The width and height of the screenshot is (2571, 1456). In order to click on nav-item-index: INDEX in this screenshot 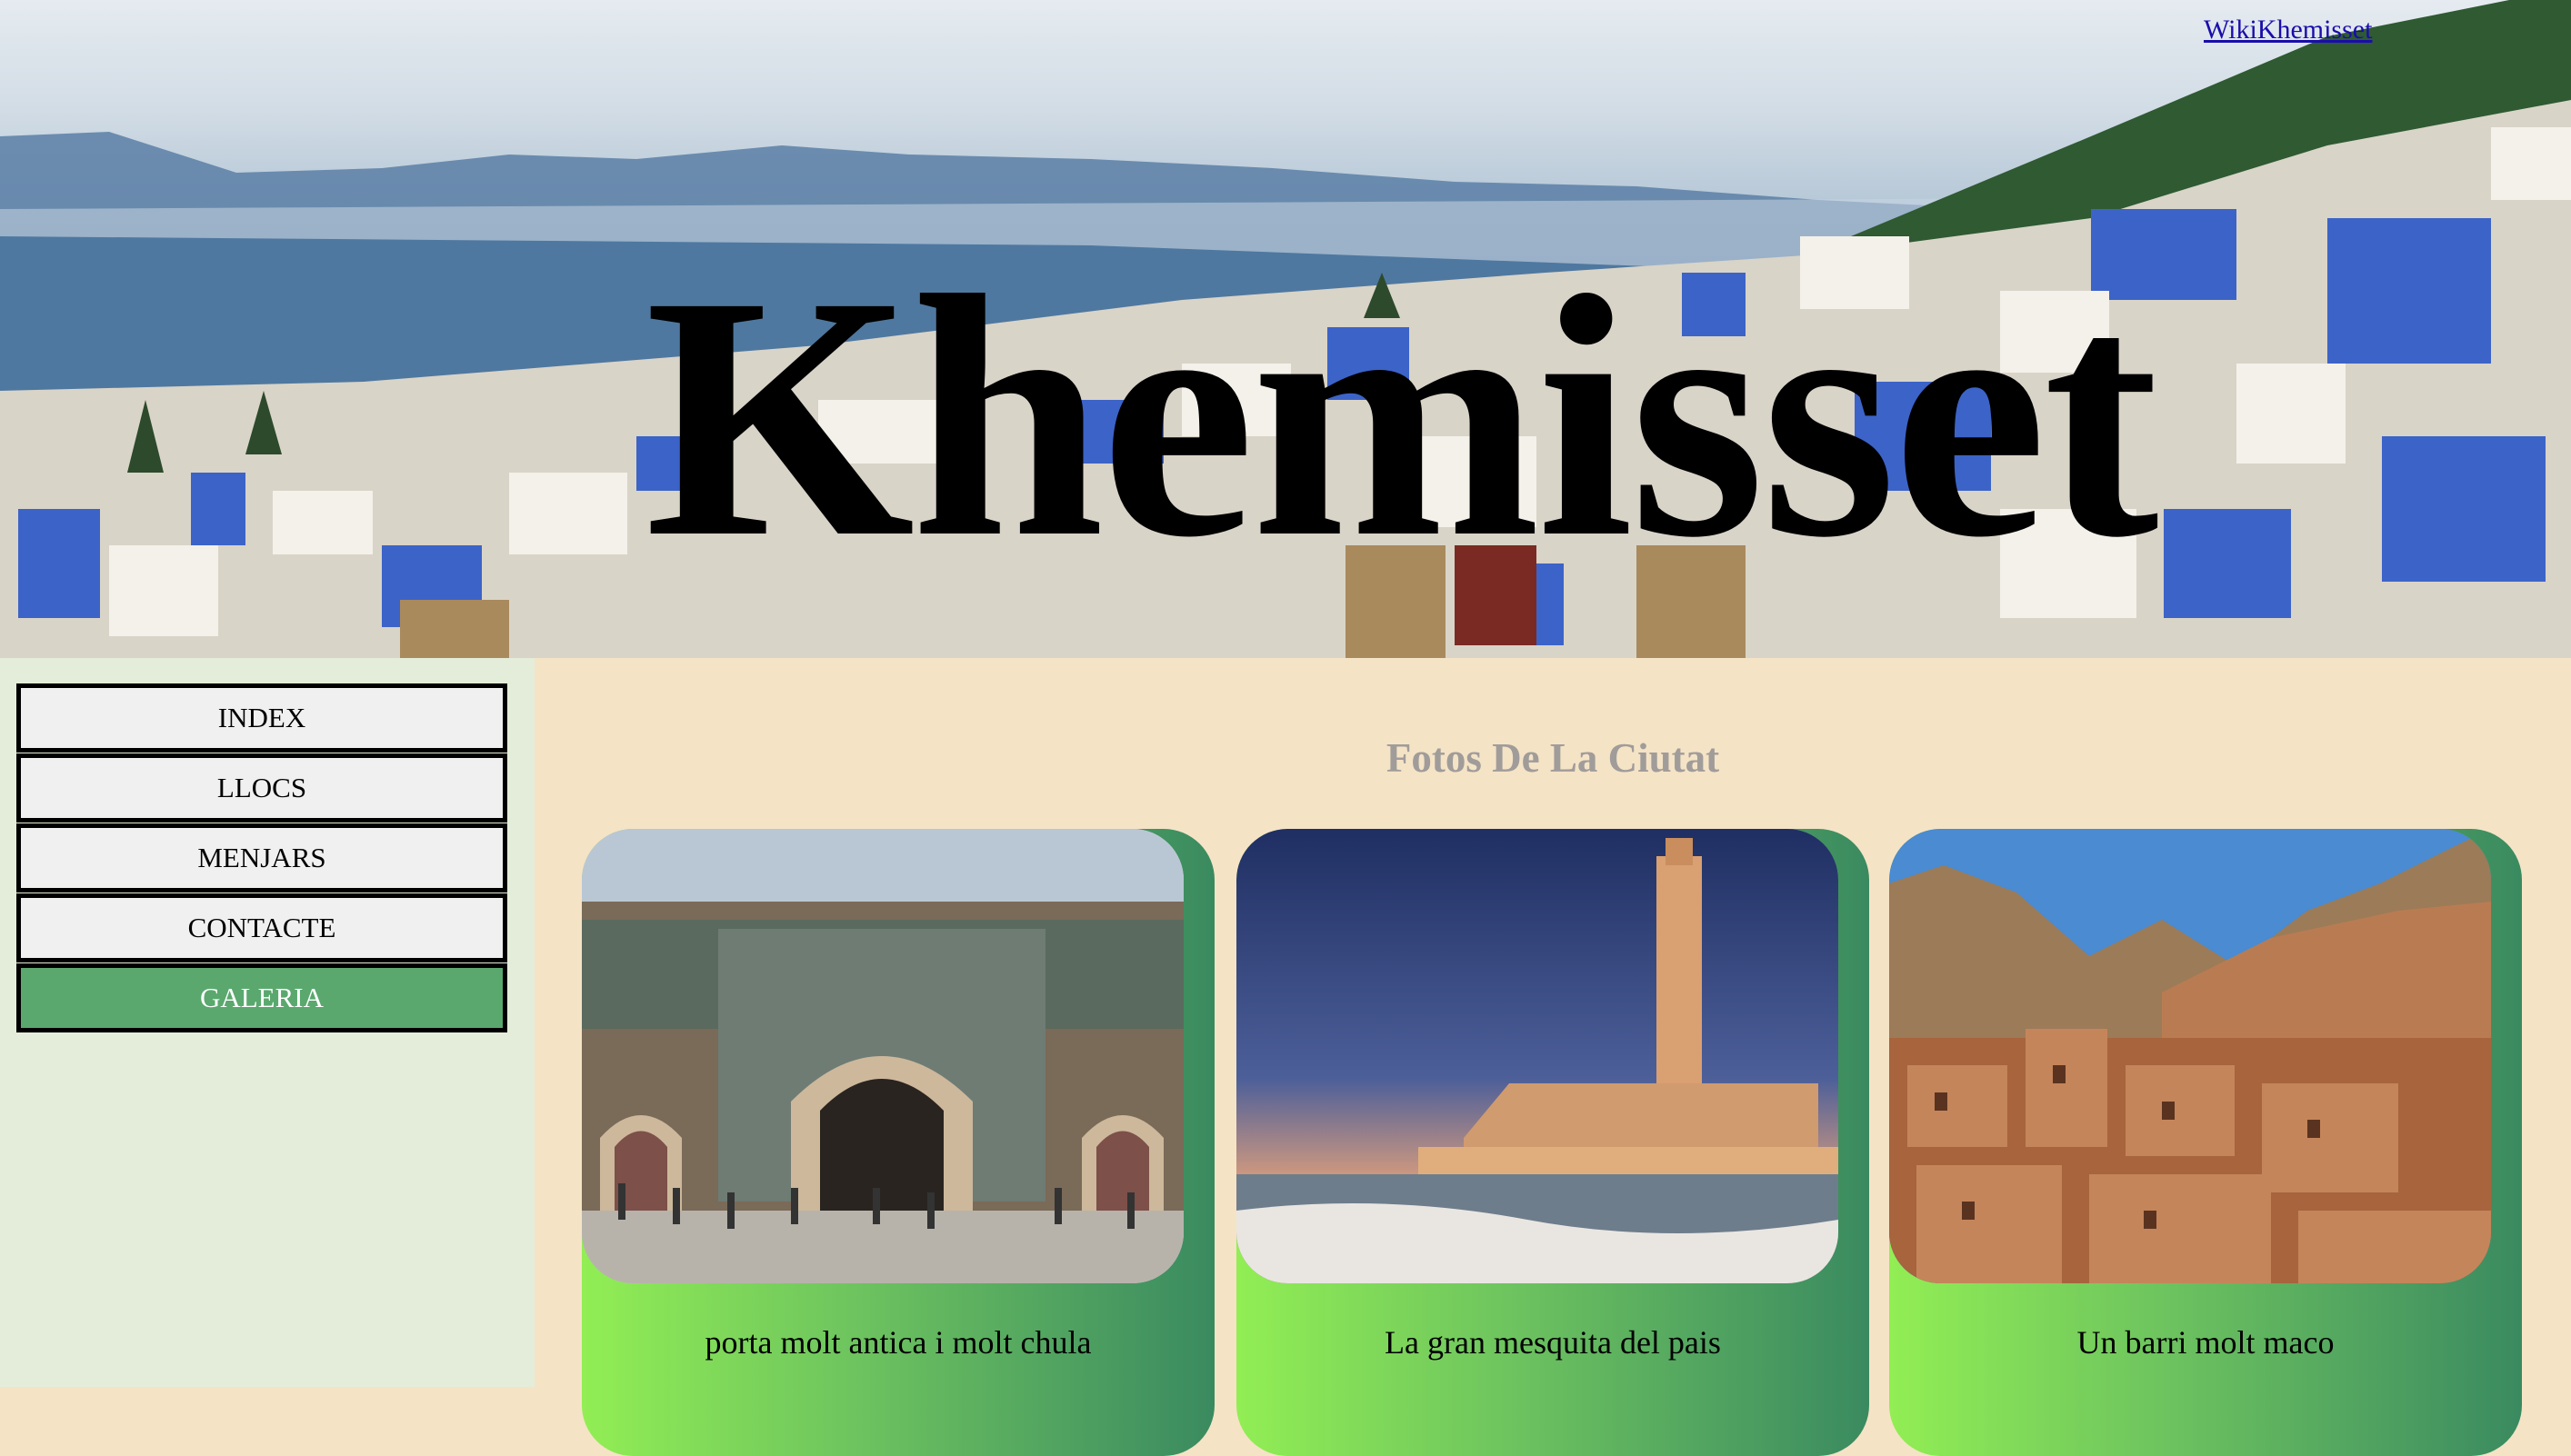, I will do `click(261, 718)`.